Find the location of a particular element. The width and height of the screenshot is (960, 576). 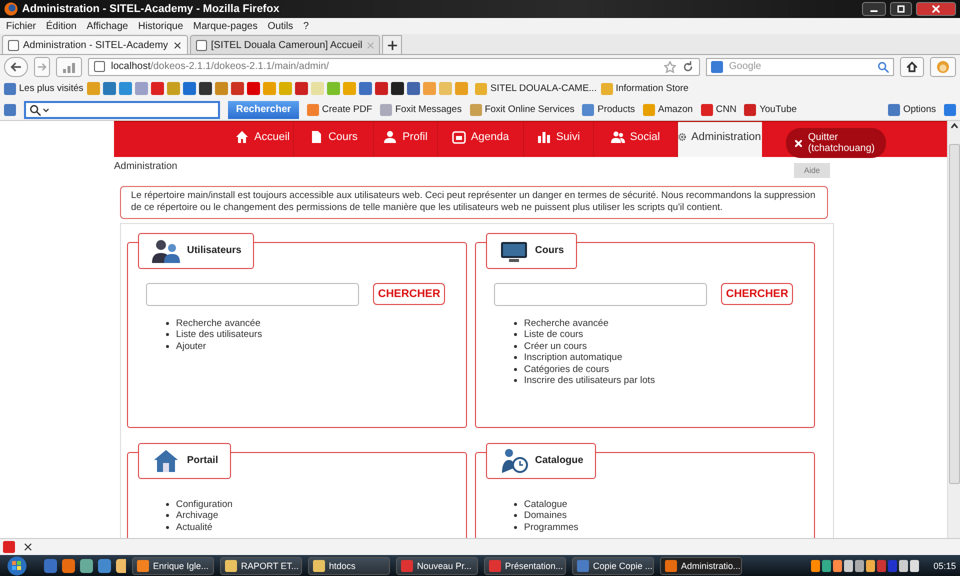

maximize-button is located at coordinates (901, 9).